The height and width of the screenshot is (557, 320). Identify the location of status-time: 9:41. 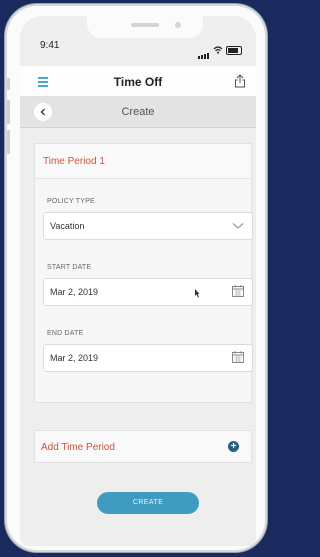
(50, 45).